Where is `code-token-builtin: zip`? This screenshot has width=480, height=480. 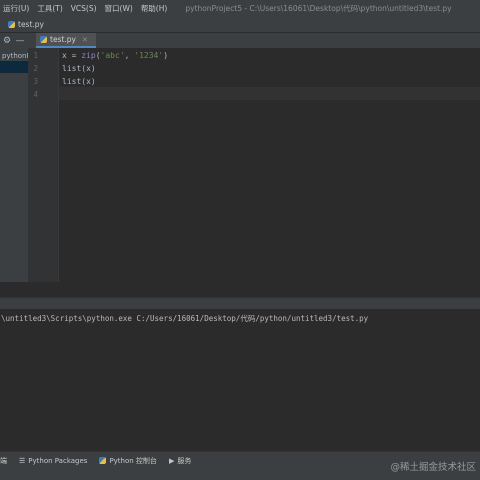 code-token-builtin: zip is located at coordinates (88, 55).